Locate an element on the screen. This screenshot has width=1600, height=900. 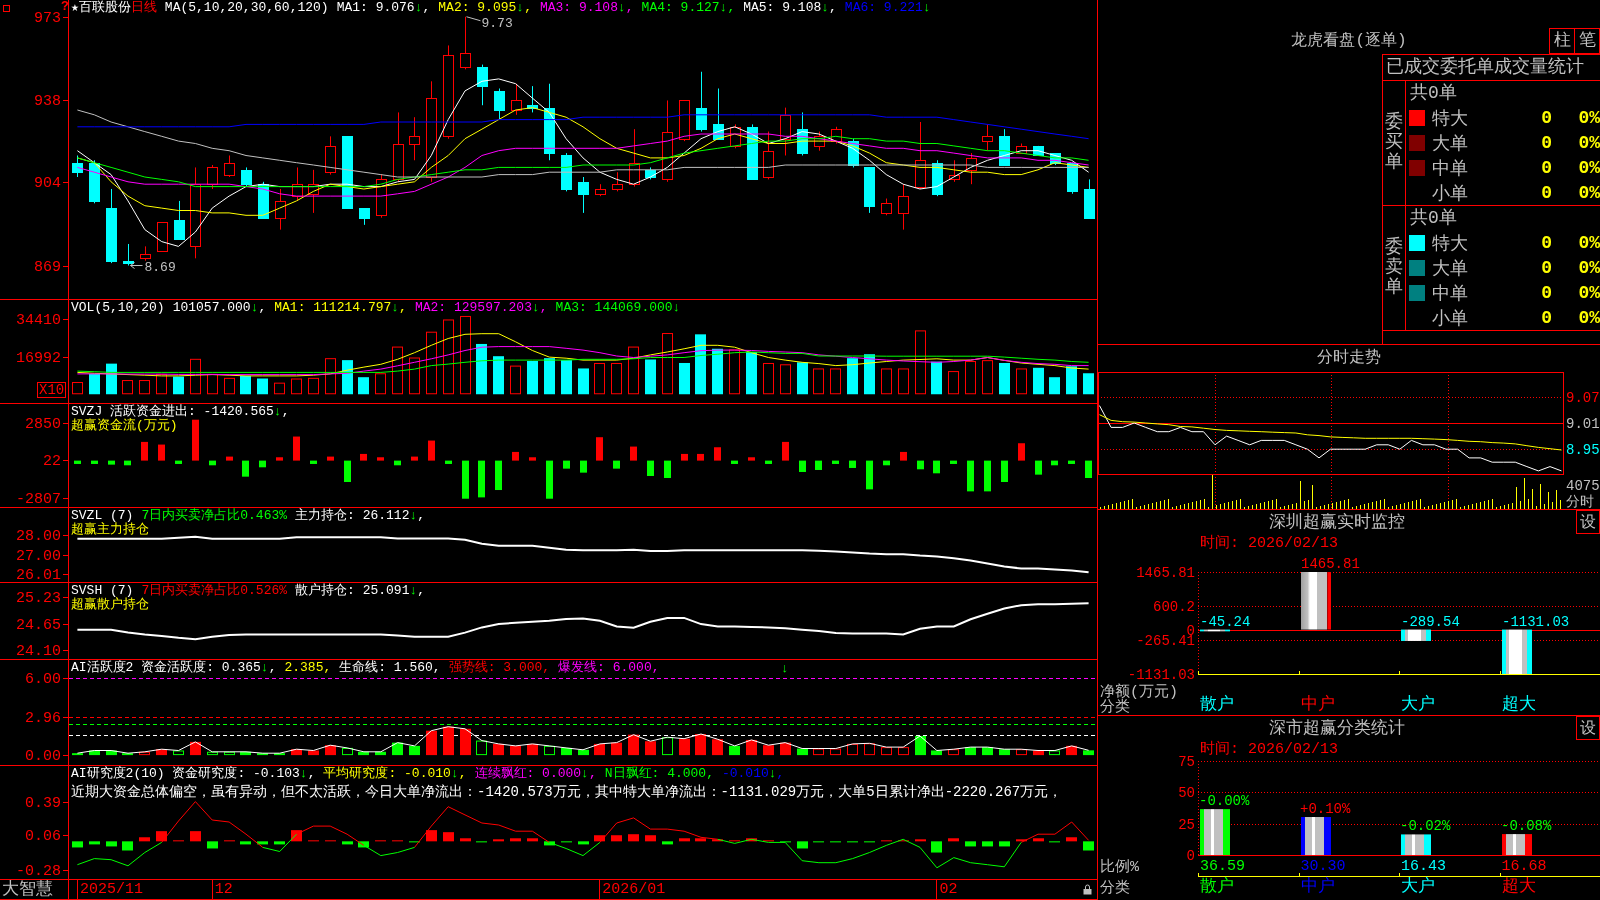
panel-title: 龙虎看盘(逐单) is located at coordinates (1349, 42).